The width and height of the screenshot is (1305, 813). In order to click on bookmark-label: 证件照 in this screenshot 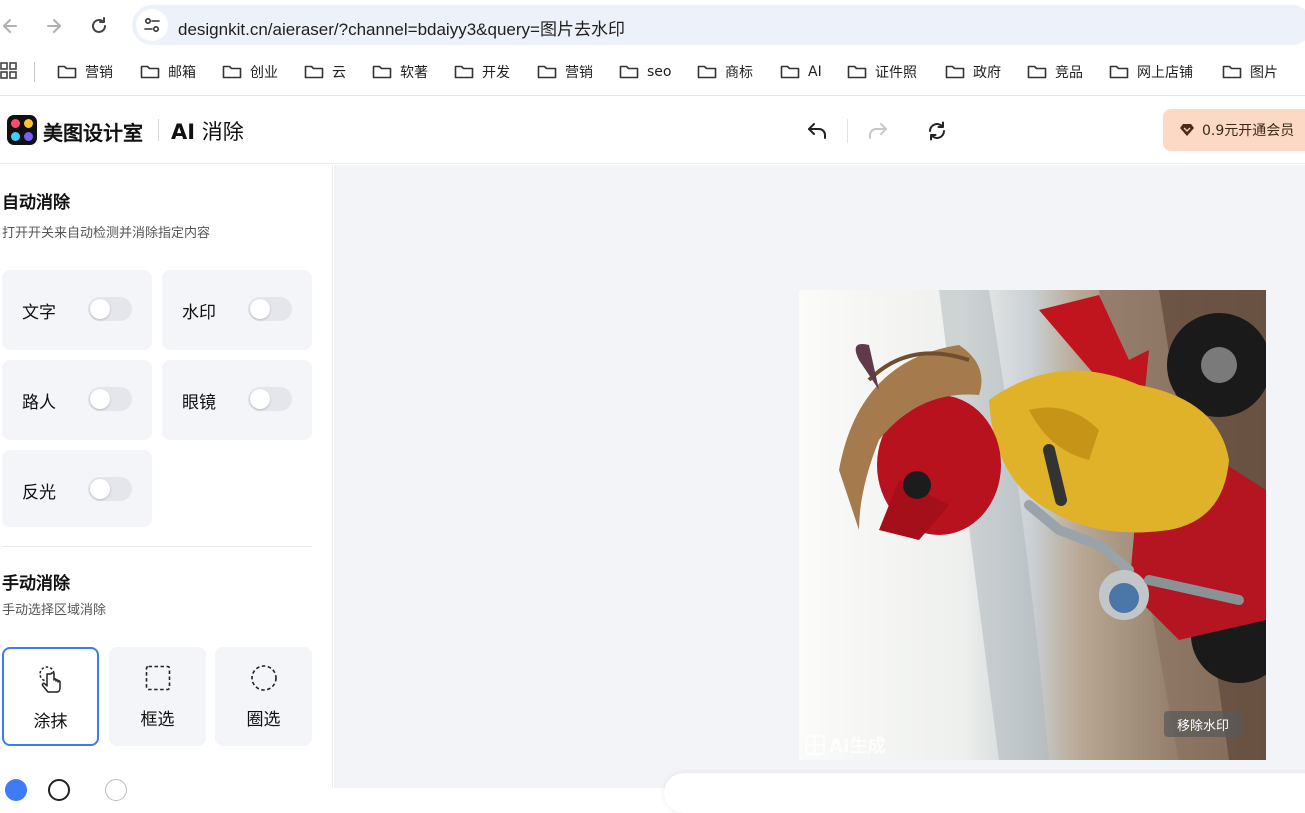, I will do `click(896, 73)`.